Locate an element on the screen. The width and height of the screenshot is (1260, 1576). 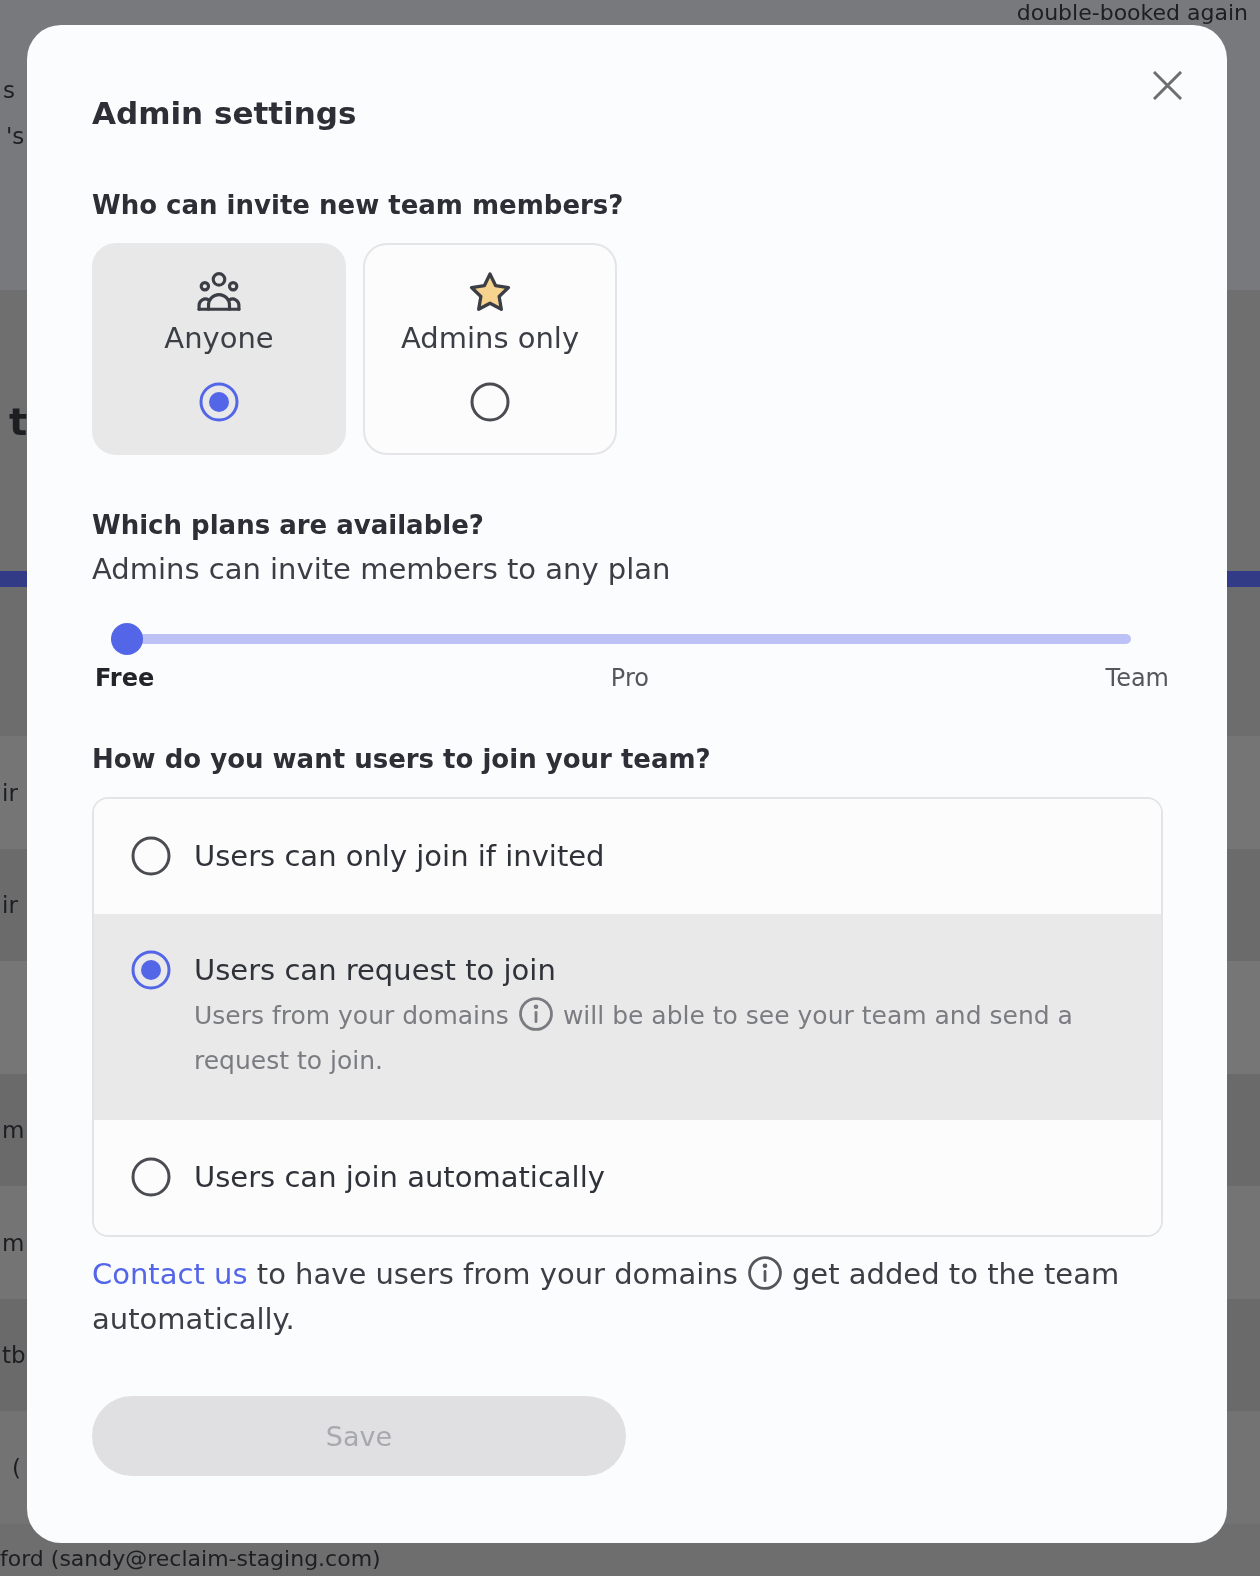
invite-option-card: Admins only is located at coordinates (490, 349).